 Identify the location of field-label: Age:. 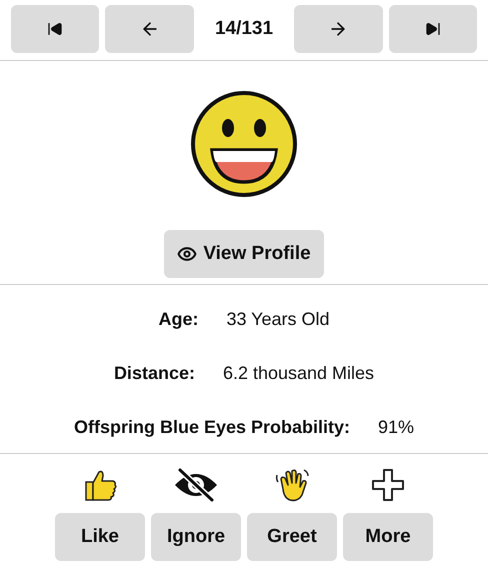
(178, 319).